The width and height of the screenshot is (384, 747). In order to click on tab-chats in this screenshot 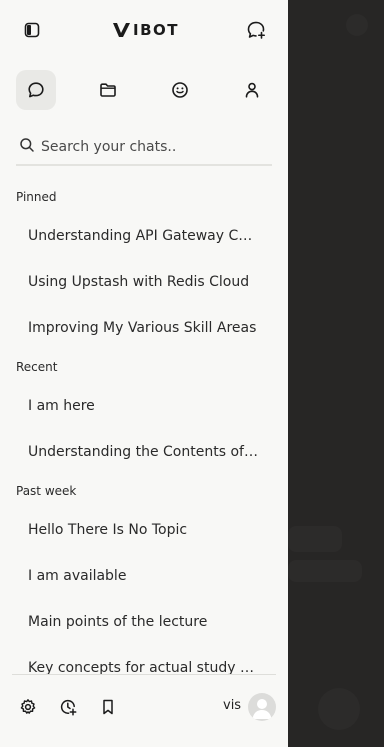, I will do `click(36, 90)`.